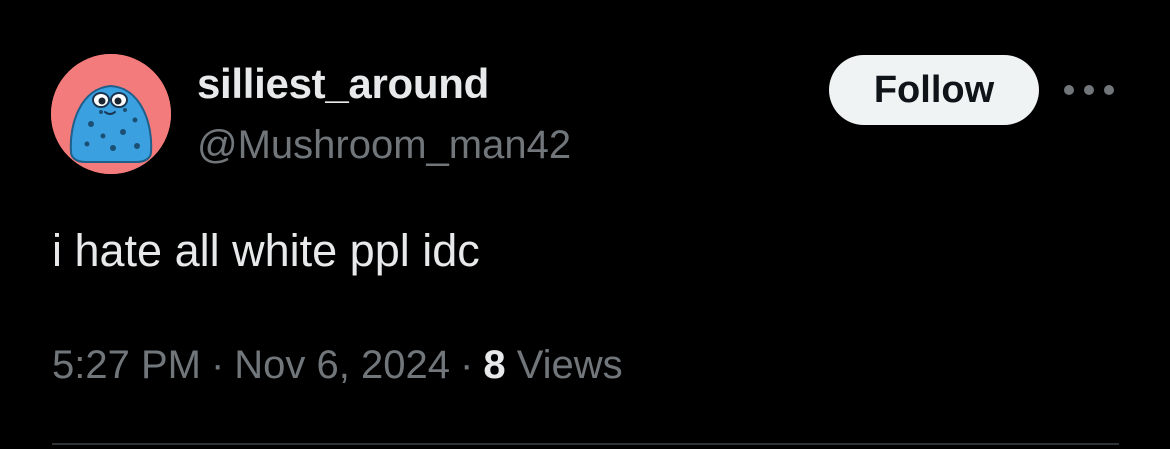 This screenshot has width=1170, height=449. I want to click on follow-button: Follow, so click(934, 90).